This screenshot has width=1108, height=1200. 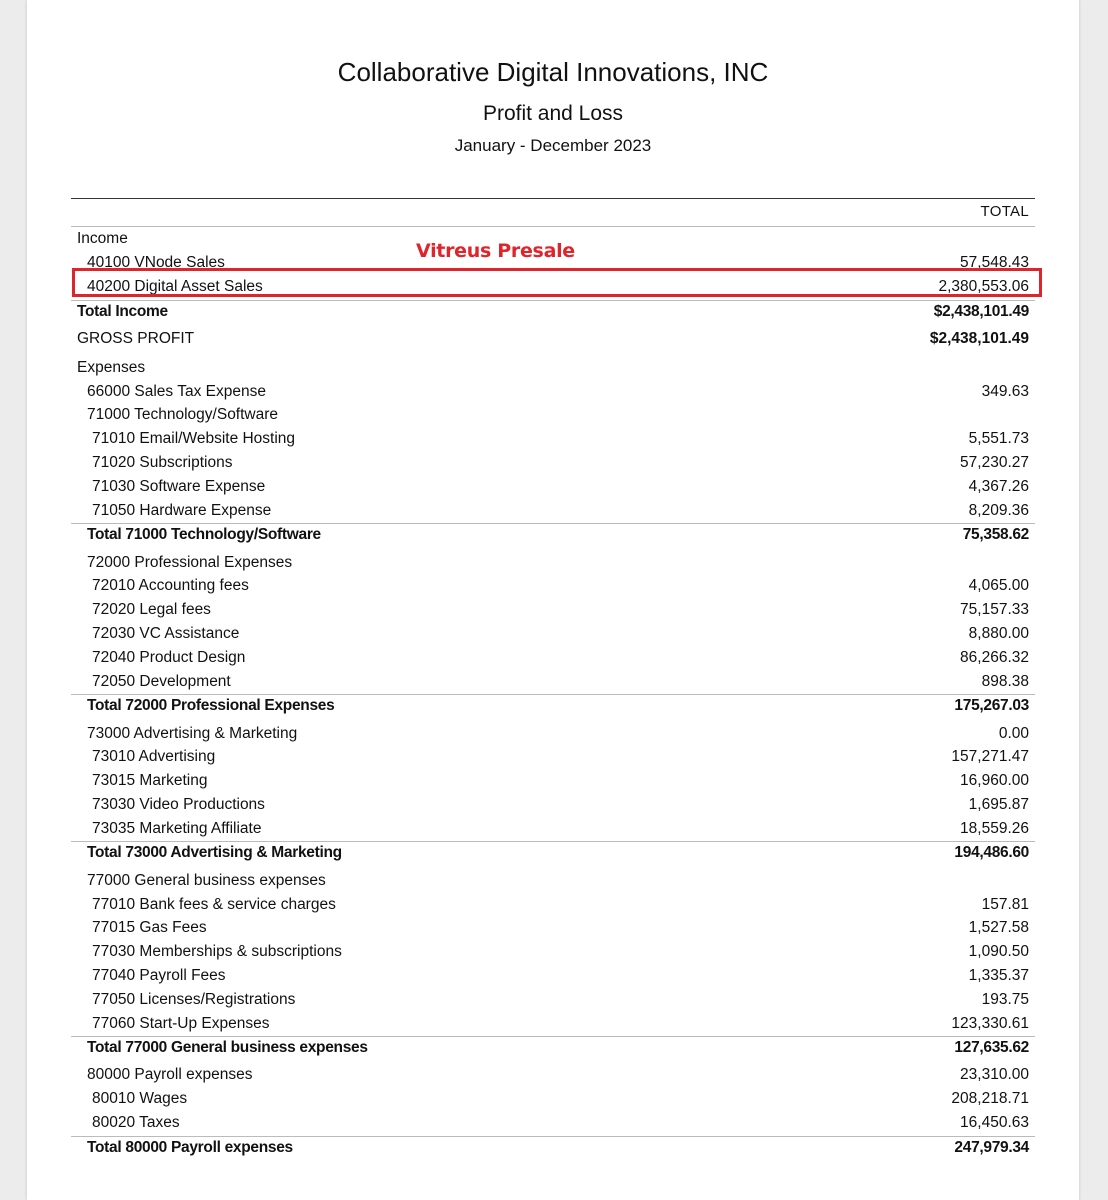 I want to click on row-amount: 247,979.34, so click(x=991, y=1147).